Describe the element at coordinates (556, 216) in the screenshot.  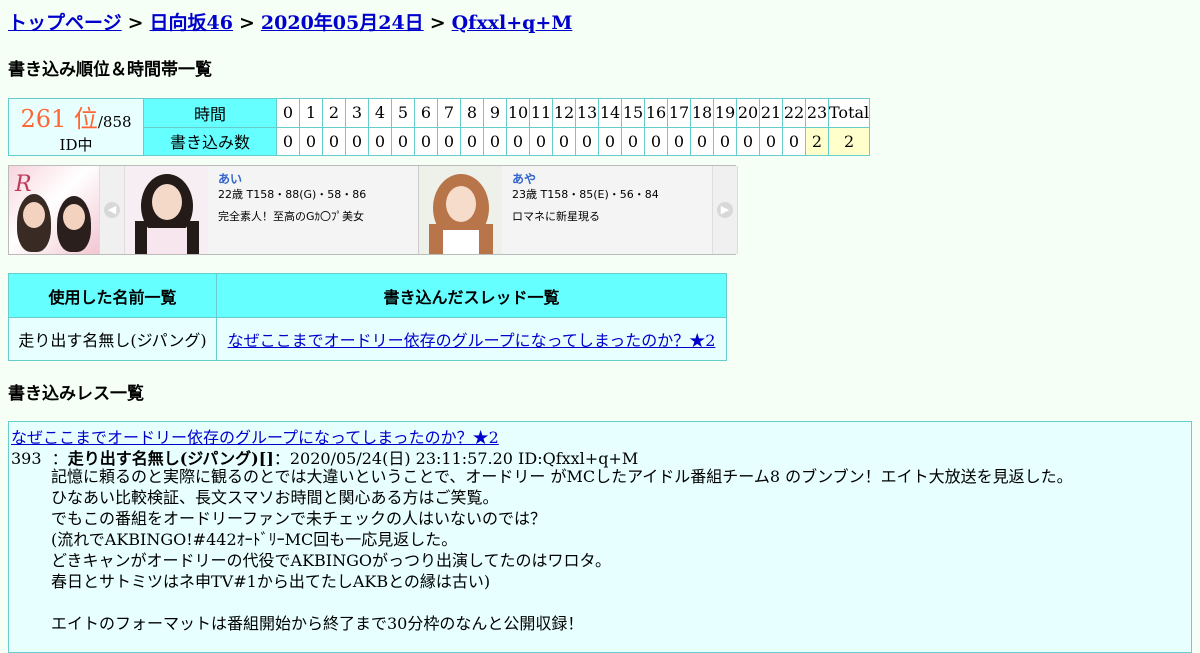
I see `ad-card-desc: ロマネに新星現る` at that location.